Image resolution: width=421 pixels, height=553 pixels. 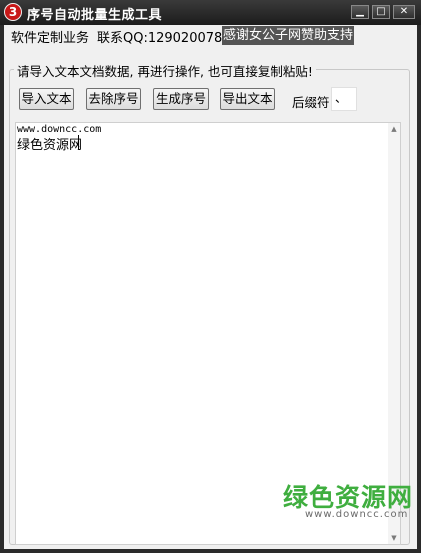 I want to click on close-icon: ✕, so click(x=404, y=11).